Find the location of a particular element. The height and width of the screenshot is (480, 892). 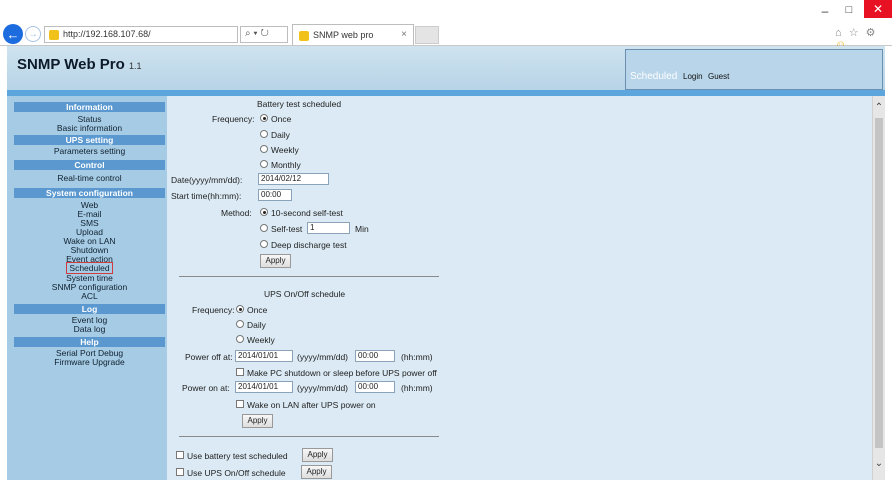

battery-frequency-daily-label: Daily is located at coordinates (280, 135).